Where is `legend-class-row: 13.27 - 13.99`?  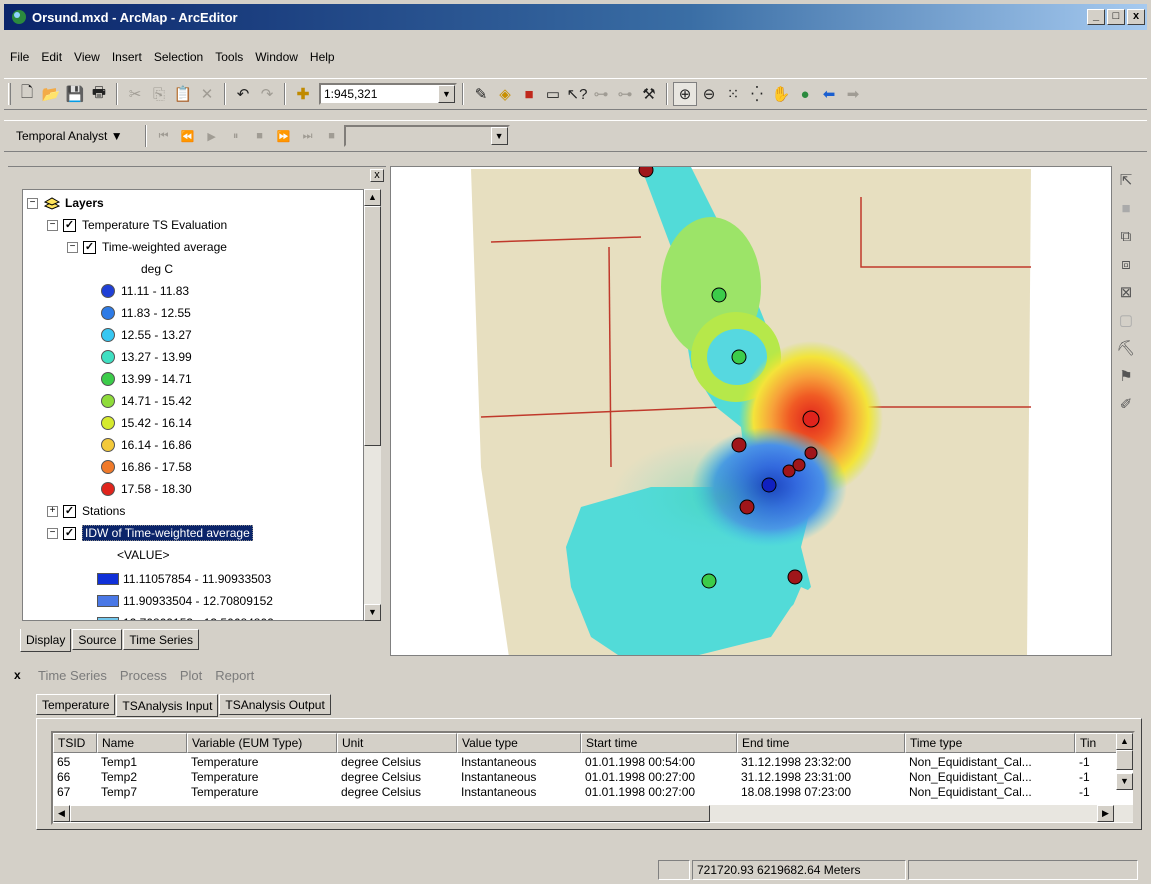 legend-class-row: 13.27 - 13.99 is located at coordinates (146, 357).